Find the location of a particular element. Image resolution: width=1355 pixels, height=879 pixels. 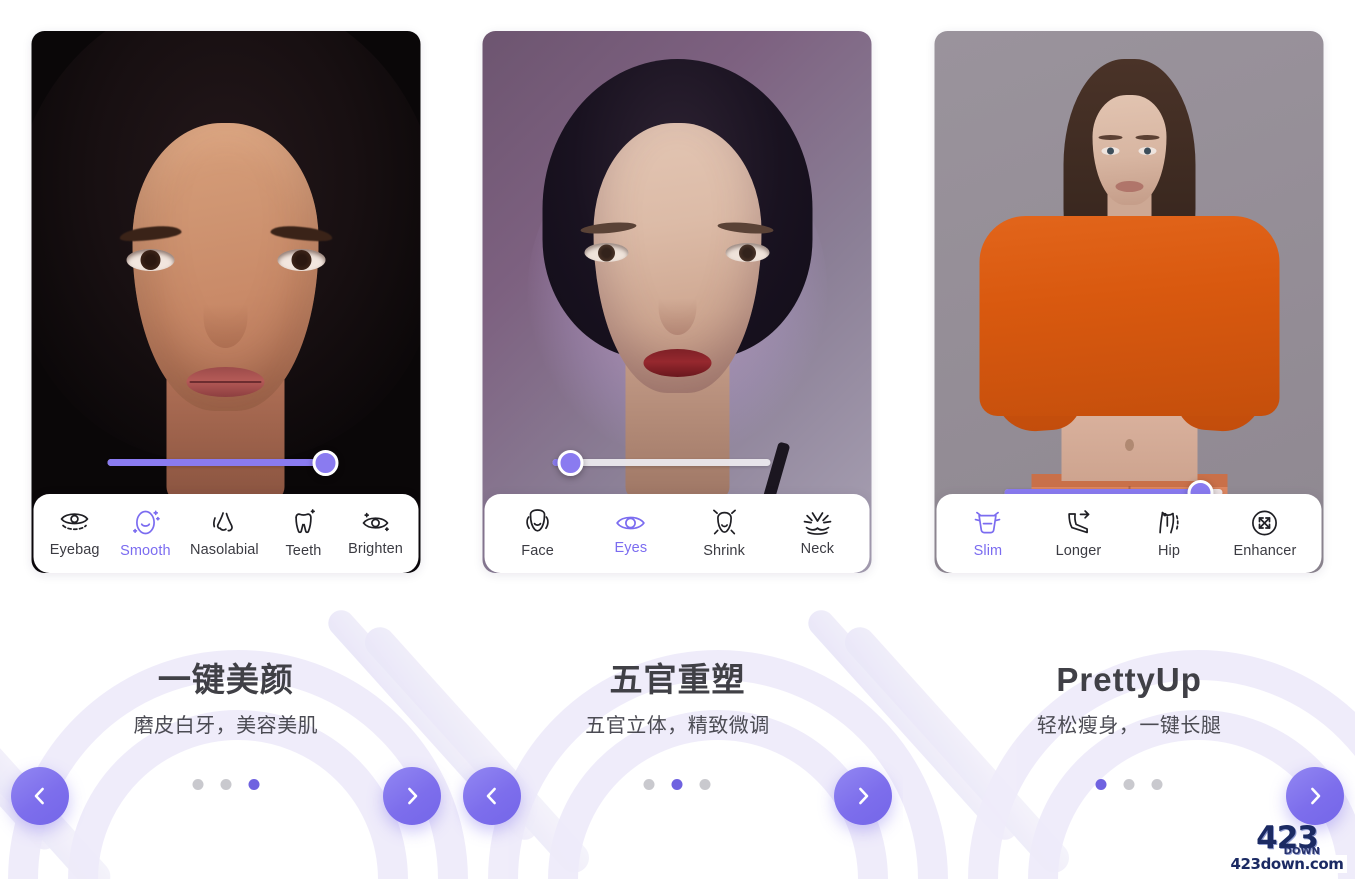

caption-title: 一键美颜 is located at coordinates (225, 679).